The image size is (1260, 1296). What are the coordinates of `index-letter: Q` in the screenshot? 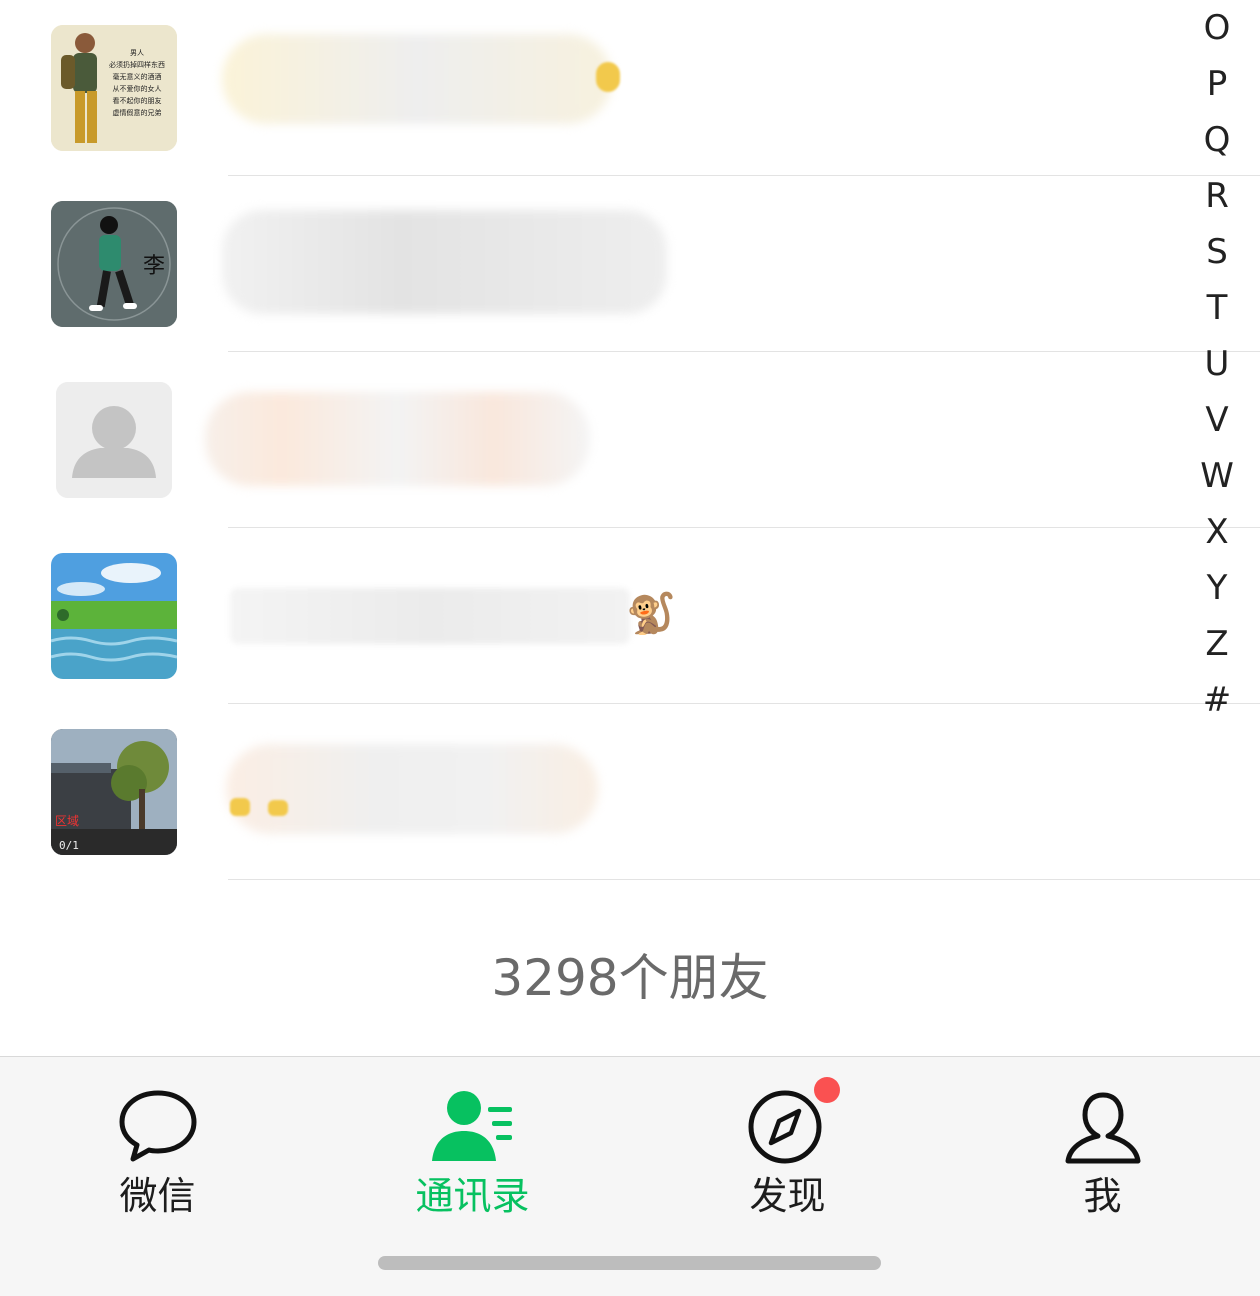 It's located at (1217, 140).